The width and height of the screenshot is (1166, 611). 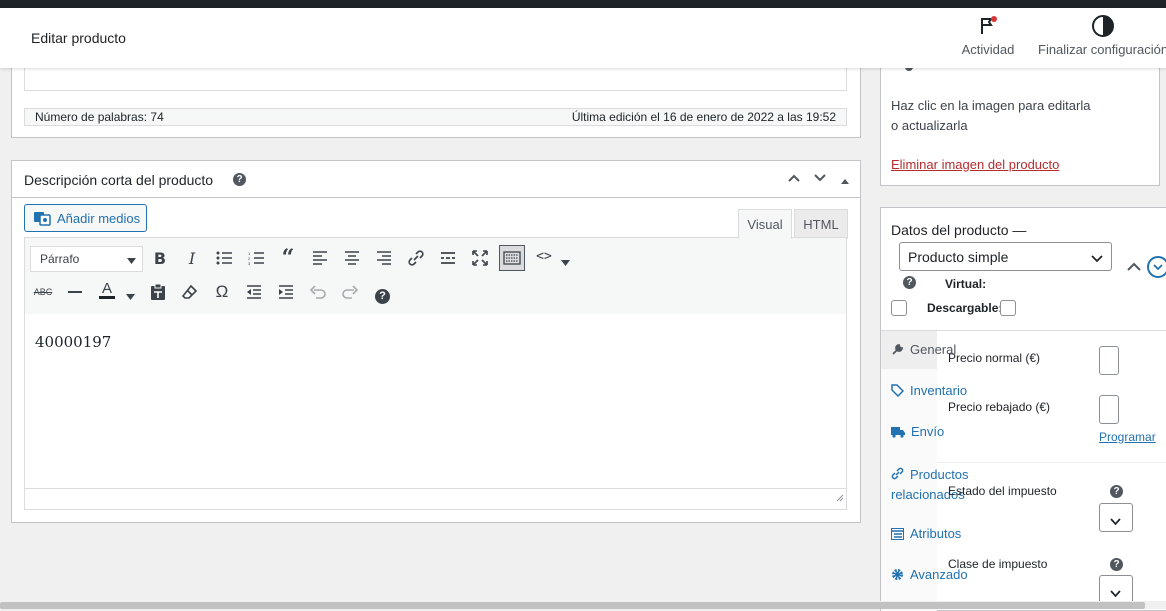 I want to click on tab-html: HTML, so click(x=821, y=224).